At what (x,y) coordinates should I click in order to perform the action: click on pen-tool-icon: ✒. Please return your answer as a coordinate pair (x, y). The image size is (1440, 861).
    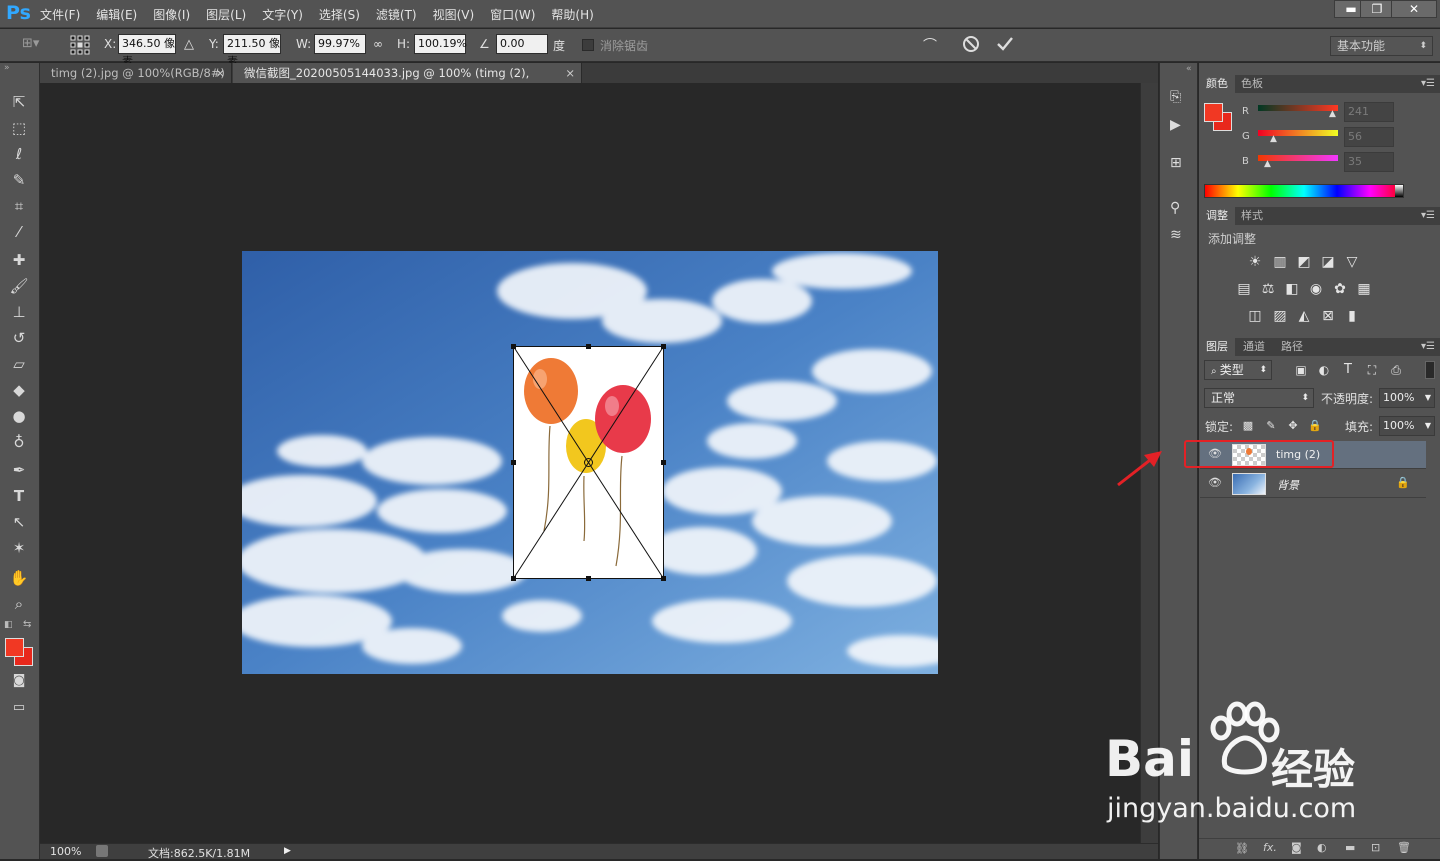
    Looking at the image, I should click on (19, 470).